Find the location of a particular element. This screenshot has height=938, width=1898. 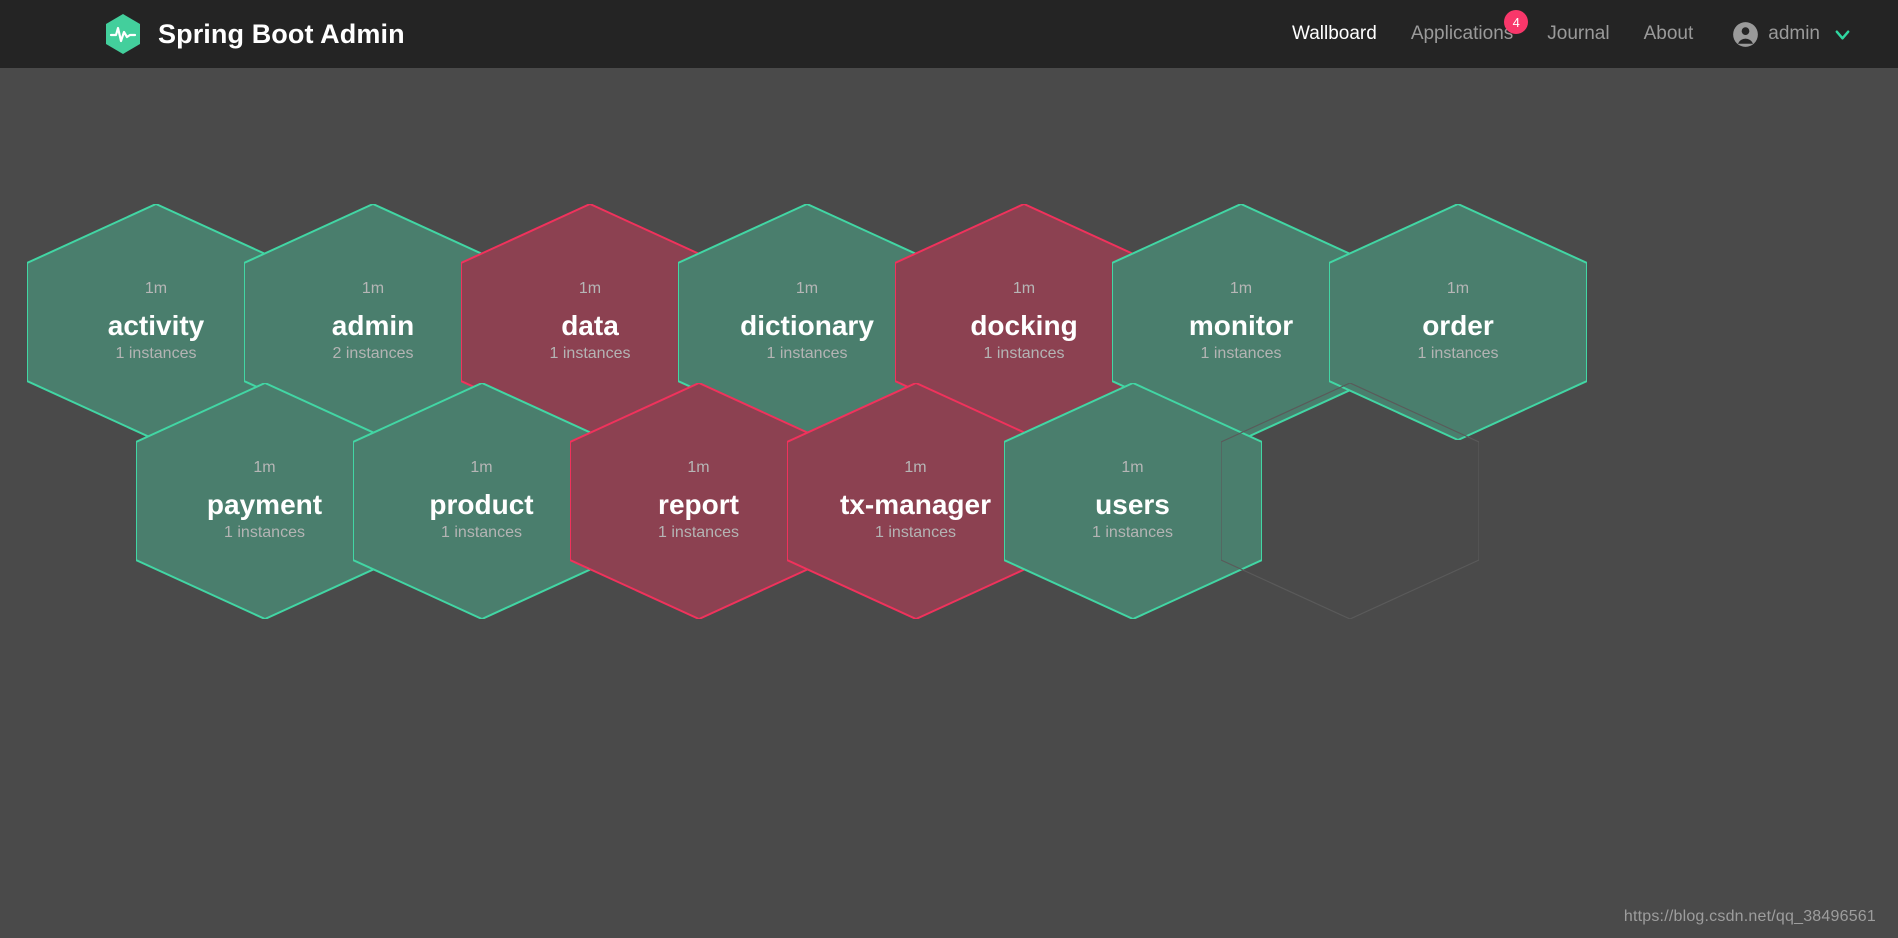

applications-count-badge: 4 is located at coordinates (1516, 22).